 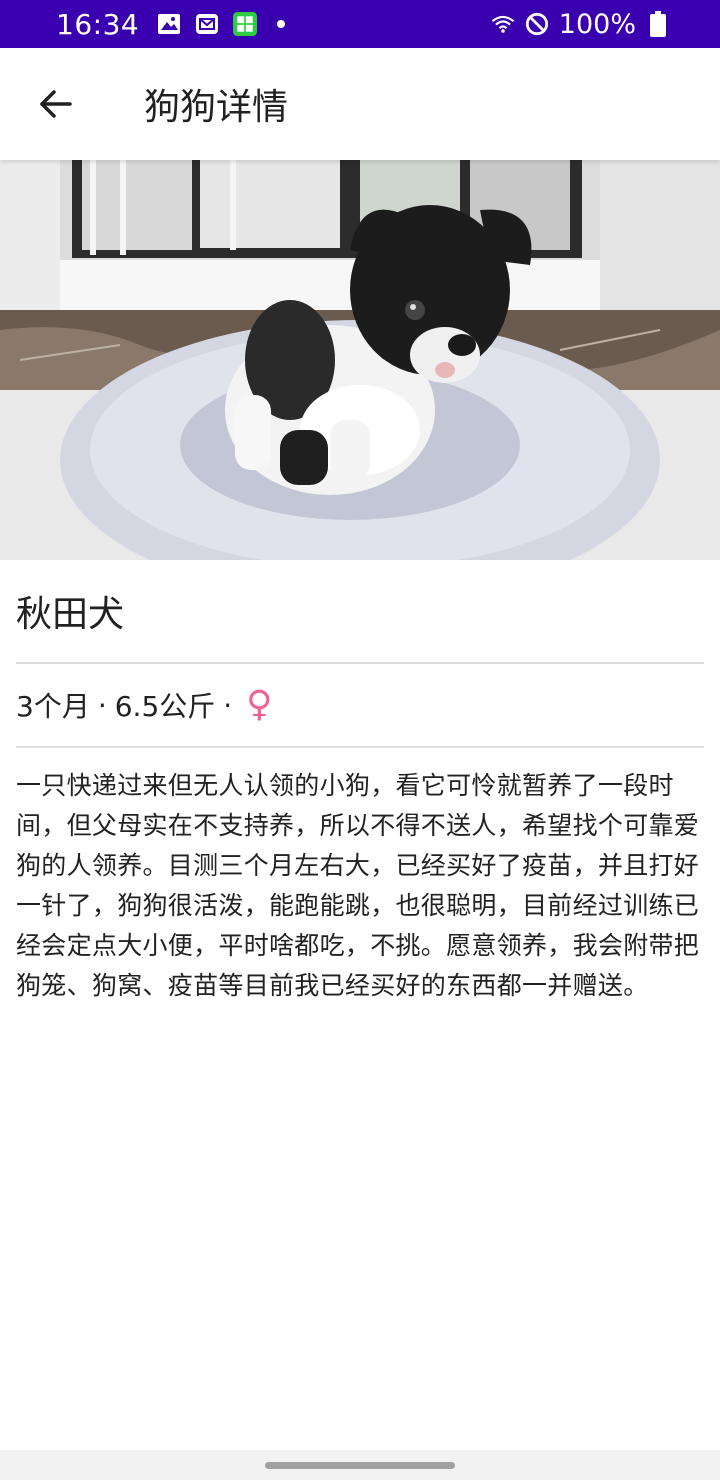 I want to click on status-time: 16:34, so click(x=98, y=24).